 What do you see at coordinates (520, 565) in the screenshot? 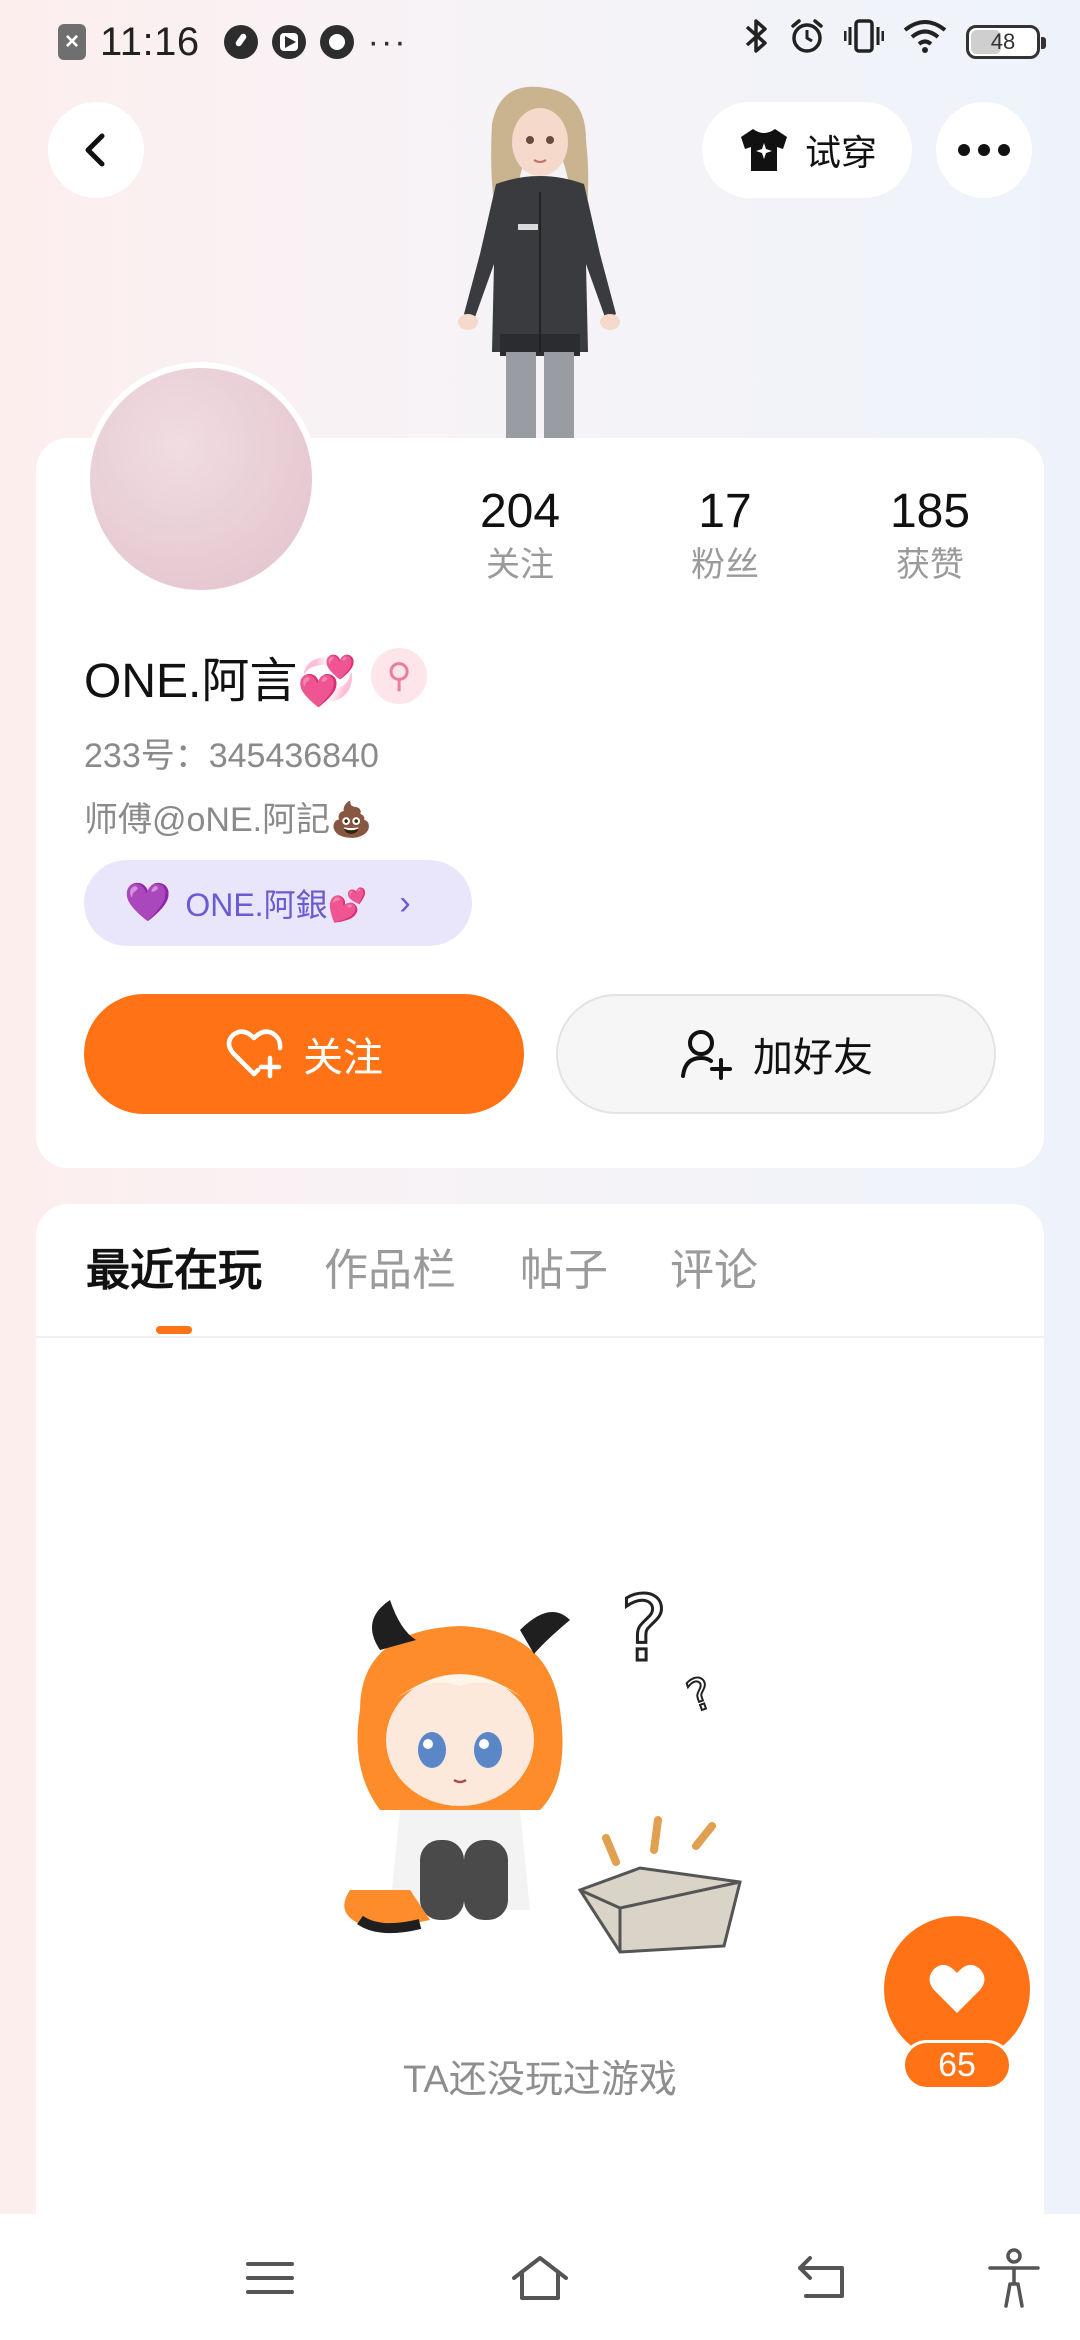
I see `stat-label: 关注` at bounding box center [520, 565].